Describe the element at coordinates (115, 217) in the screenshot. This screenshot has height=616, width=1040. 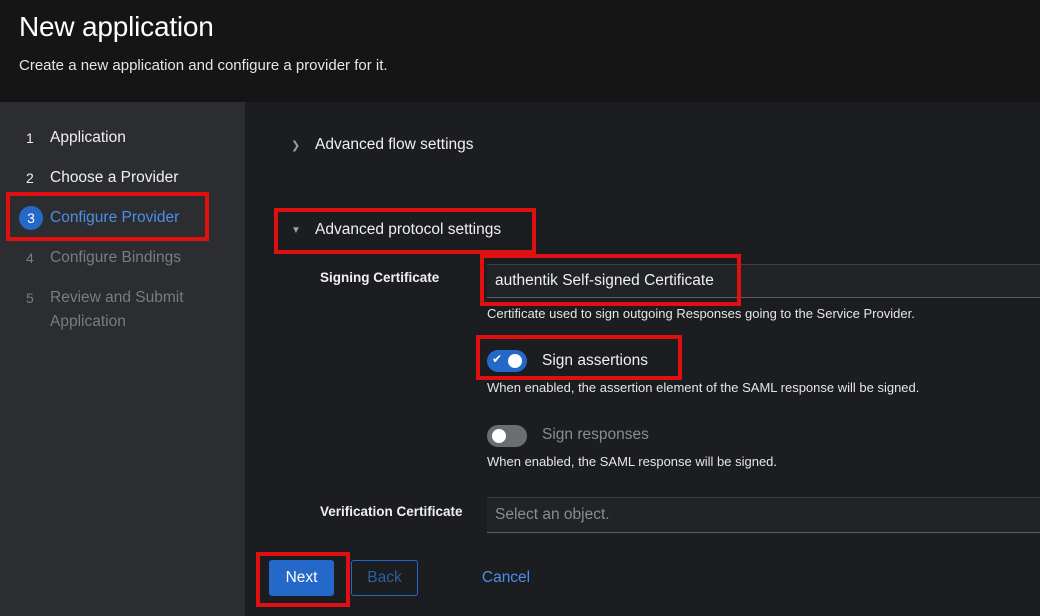
I see `step-label: Configure Provider` at that location.